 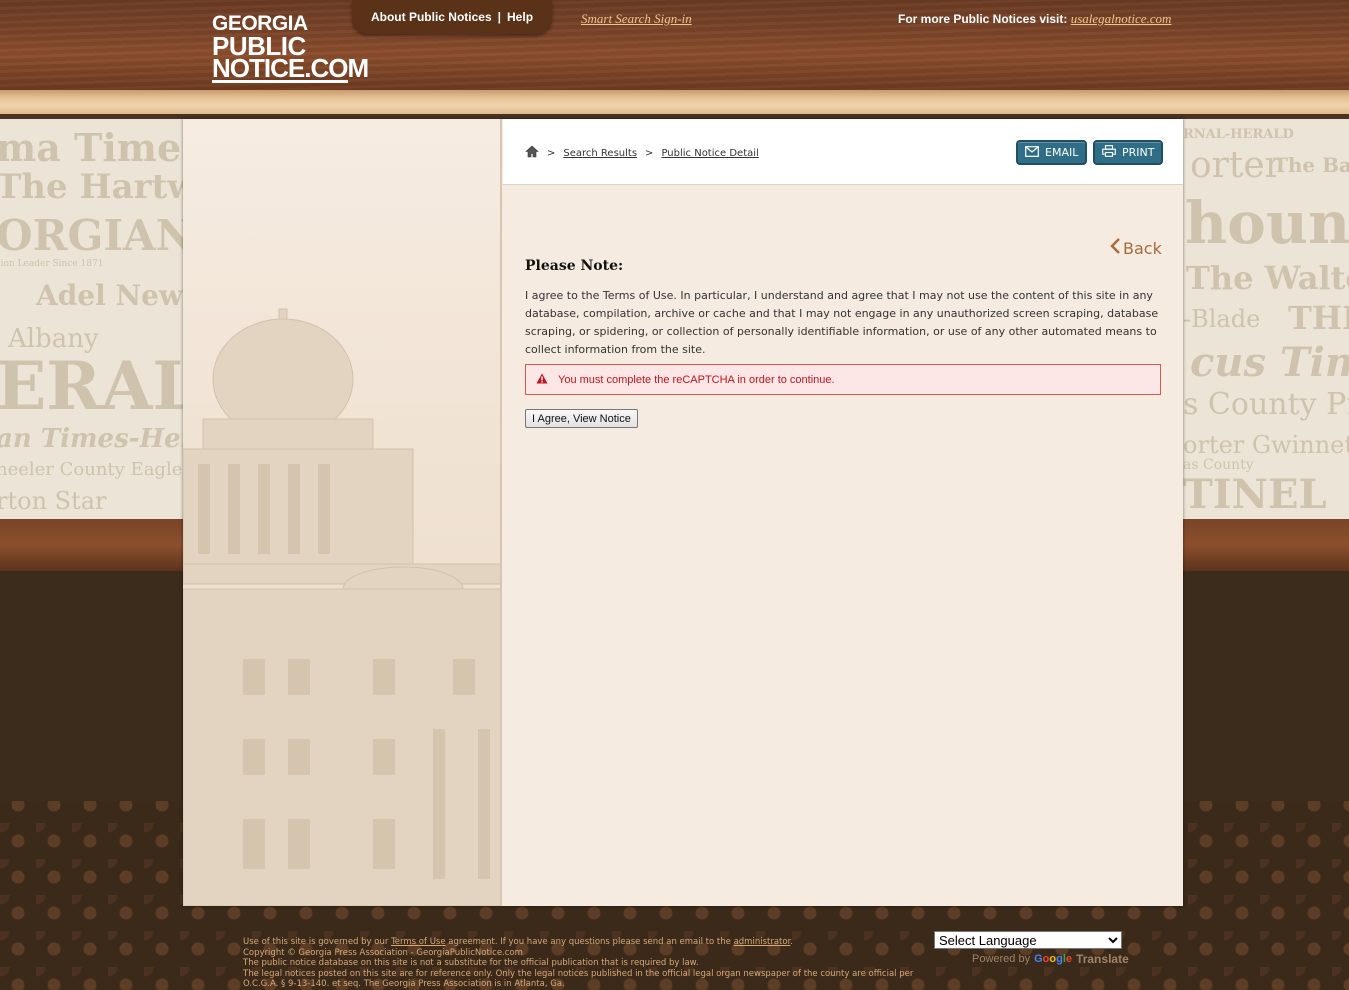 I want to click on note-heading: Please Note:, so click(x=574, y=266).